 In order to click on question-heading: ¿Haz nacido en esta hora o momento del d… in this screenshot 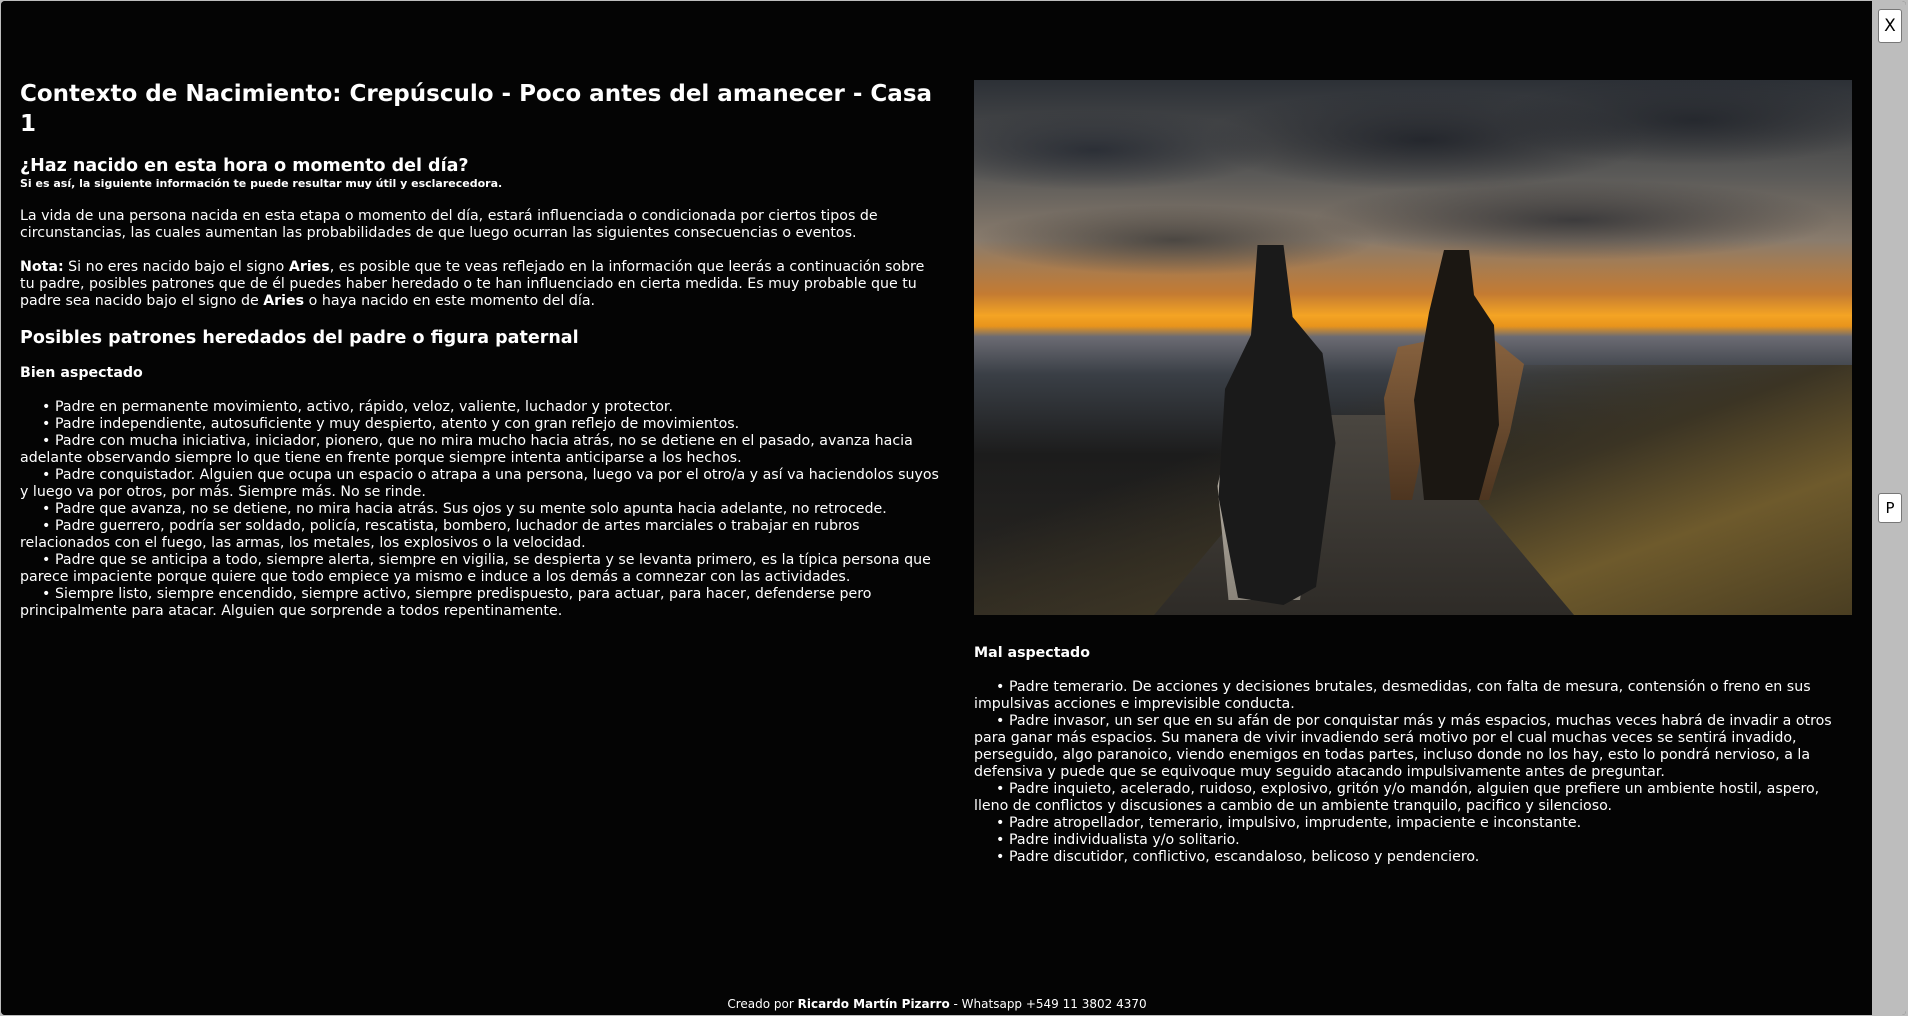, I will do `click(244, 166)`.